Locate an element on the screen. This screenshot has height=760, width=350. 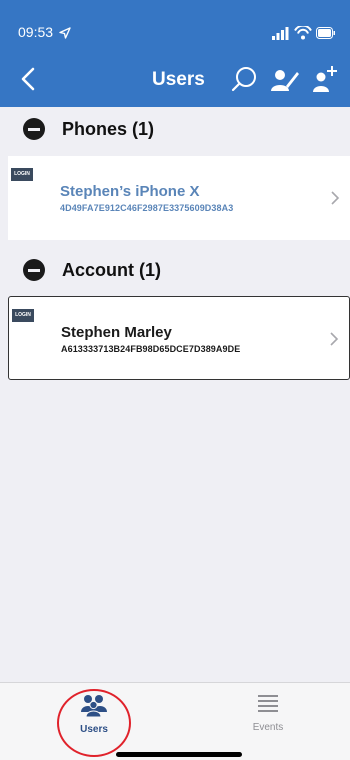
page-title: Users is located at coordinates (178, 79).